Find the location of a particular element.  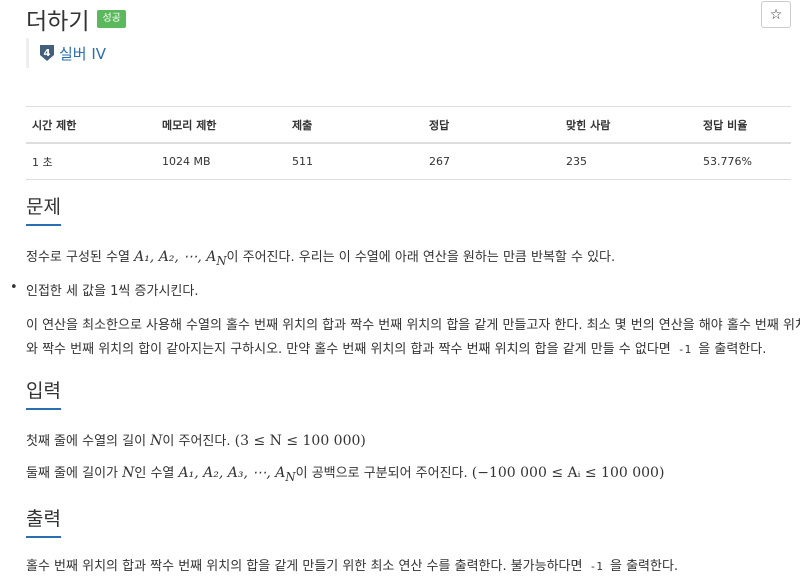

header-solvers: 맞힌 사람 is located at coordinates (628, 125).